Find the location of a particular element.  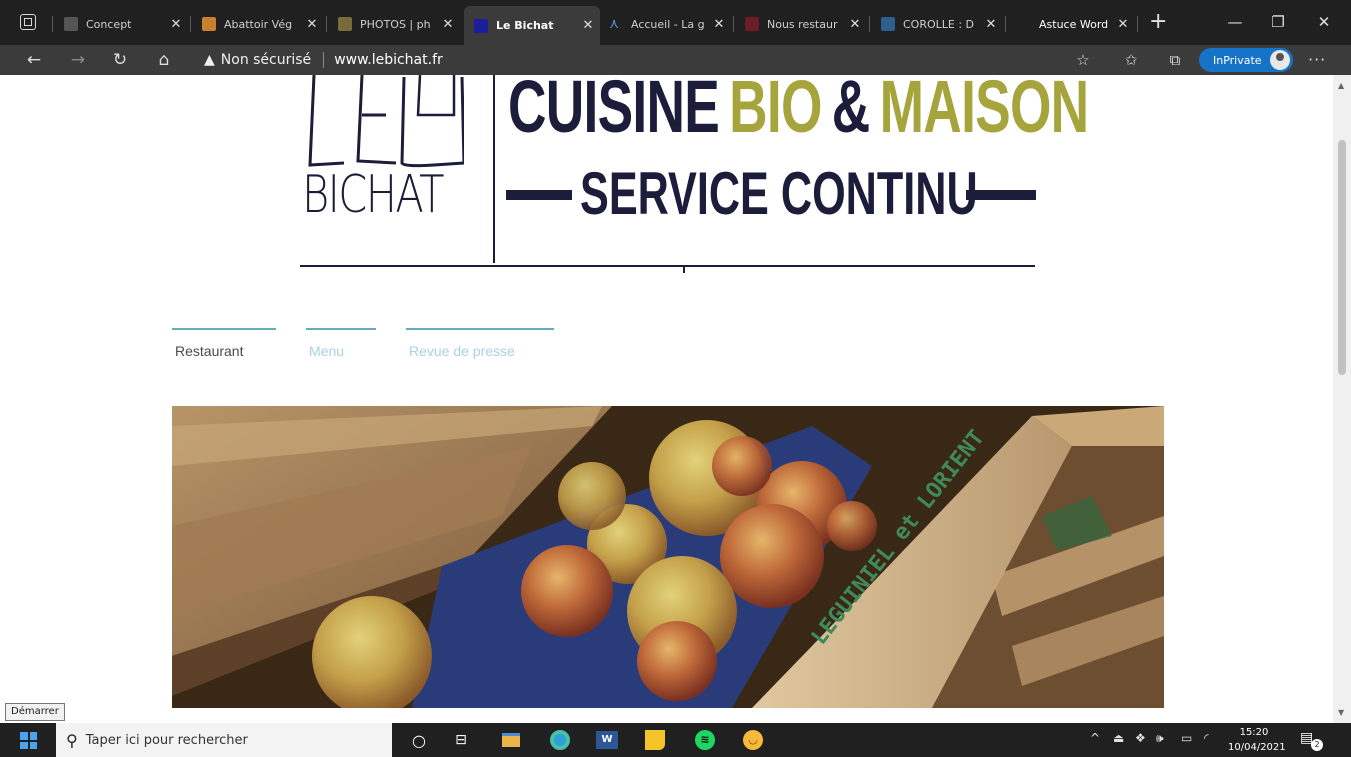

nav-indicator is located at coordinates (480, 329).